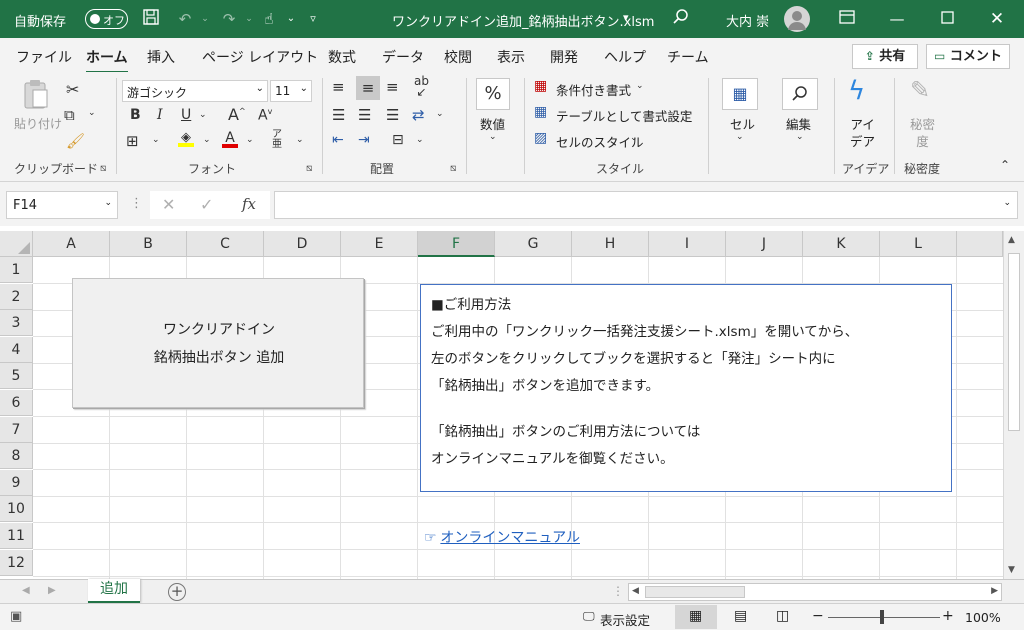 This screenshot has width=1024, height=630. What do you see at coordinates (624, 115) in the screenshot?
I see `format-as-table-button: テーブルとして書式設定` at bounding box center [624, 115].